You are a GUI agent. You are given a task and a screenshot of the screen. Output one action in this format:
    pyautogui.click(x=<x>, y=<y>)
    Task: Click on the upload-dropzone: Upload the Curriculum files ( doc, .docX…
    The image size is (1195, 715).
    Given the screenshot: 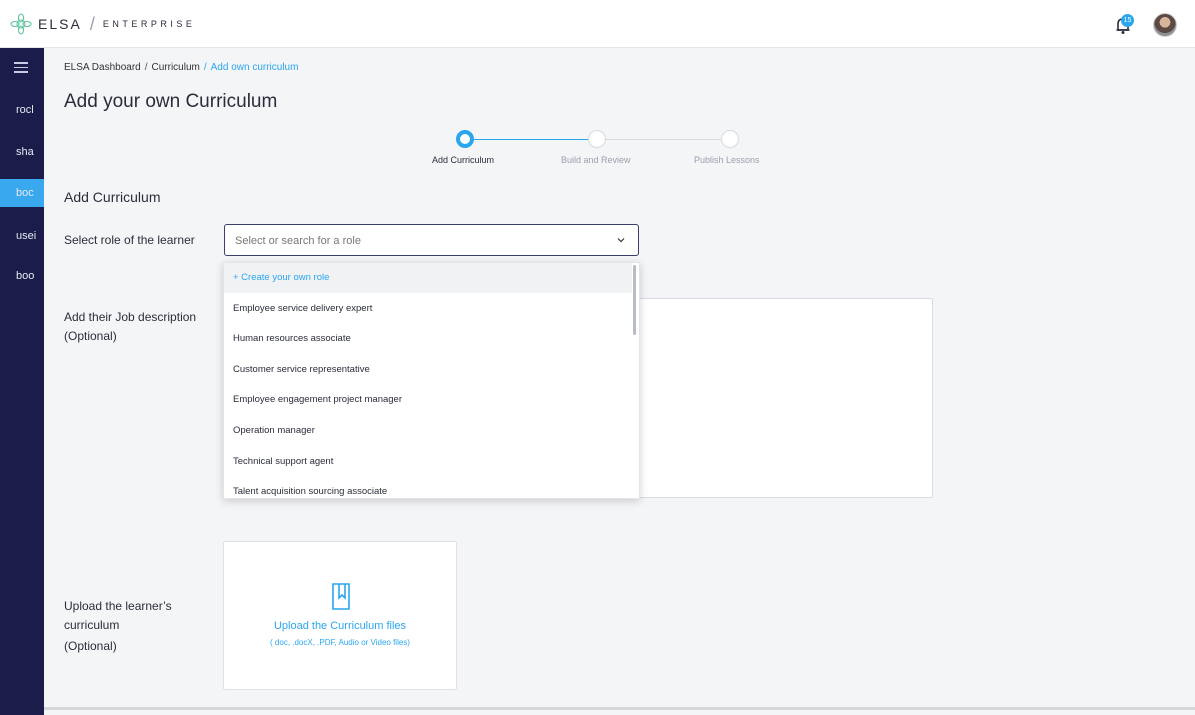 What is the action you would take?
    pyautogui.click(x=340, y=615)
    